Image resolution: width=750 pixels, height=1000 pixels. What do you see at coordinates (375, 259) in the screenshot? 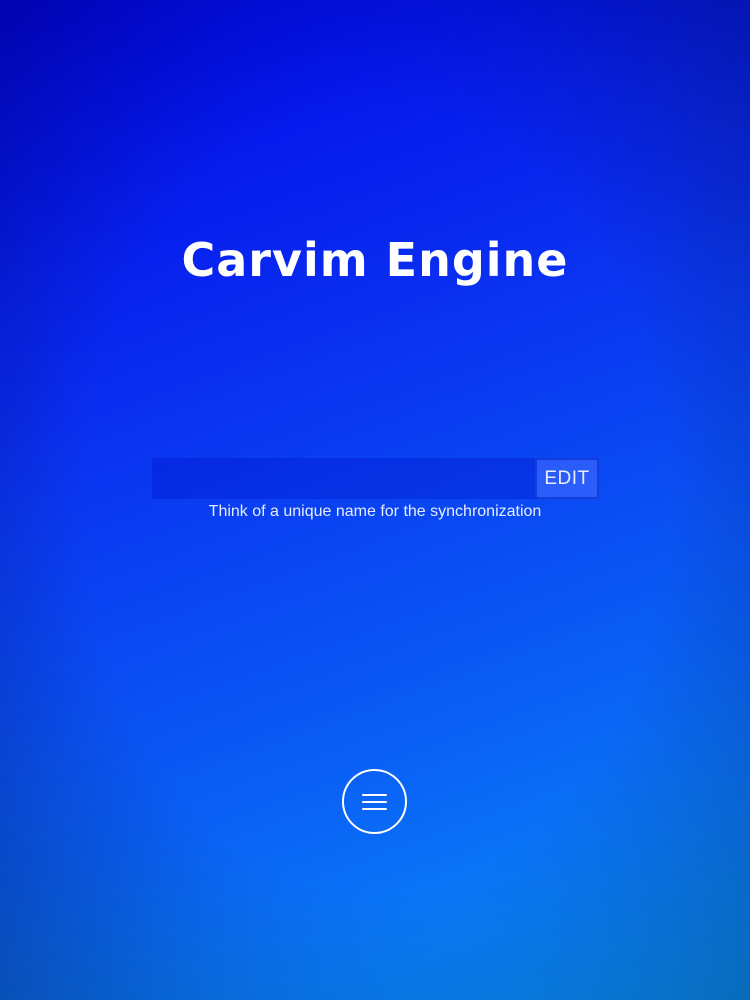
I see `app-title: Carvim Engine` at bounding box center [375, 259].